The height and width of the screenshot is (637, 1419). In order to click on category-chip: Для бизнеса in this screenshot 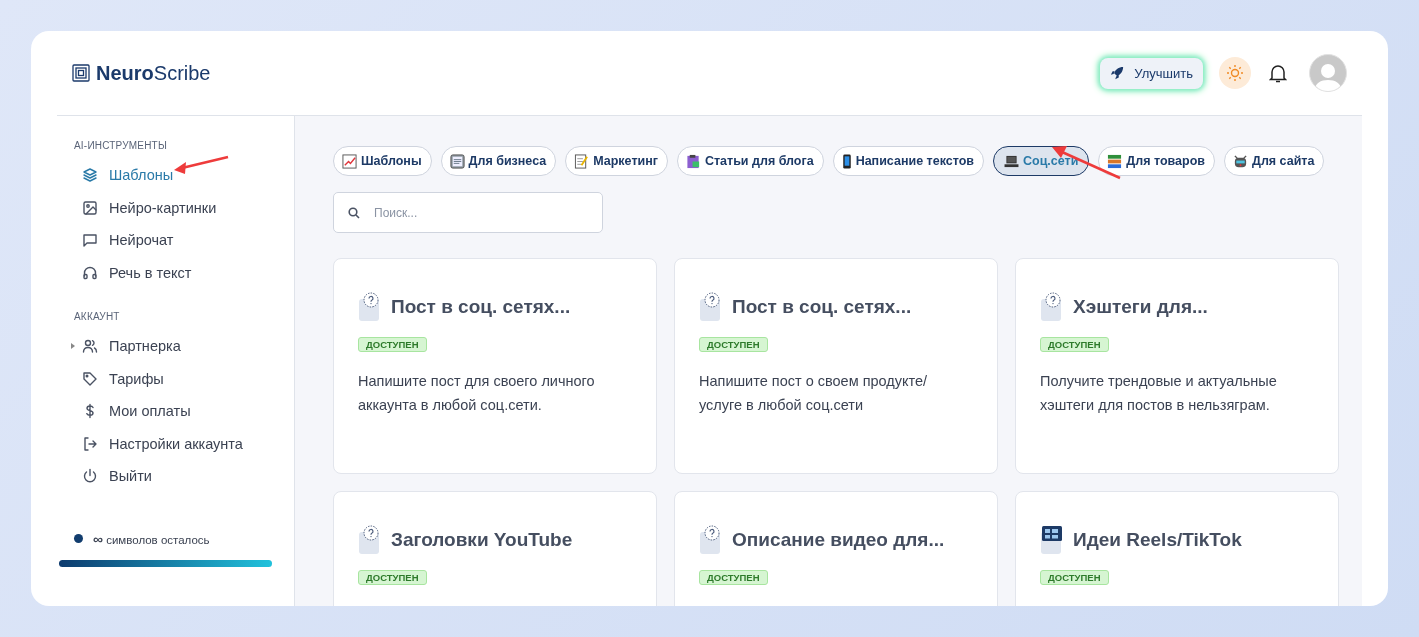, I will do `click(498, 161)`.